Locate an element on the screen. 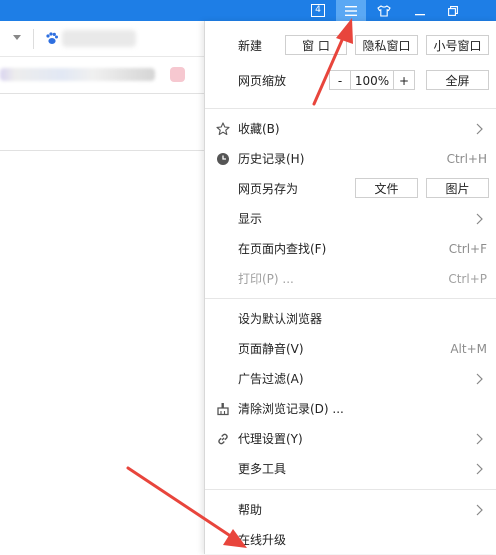 Image resolution: width=496 pixels, height=555 pixels. hamburger-icon is located at coordinates (351, 10).